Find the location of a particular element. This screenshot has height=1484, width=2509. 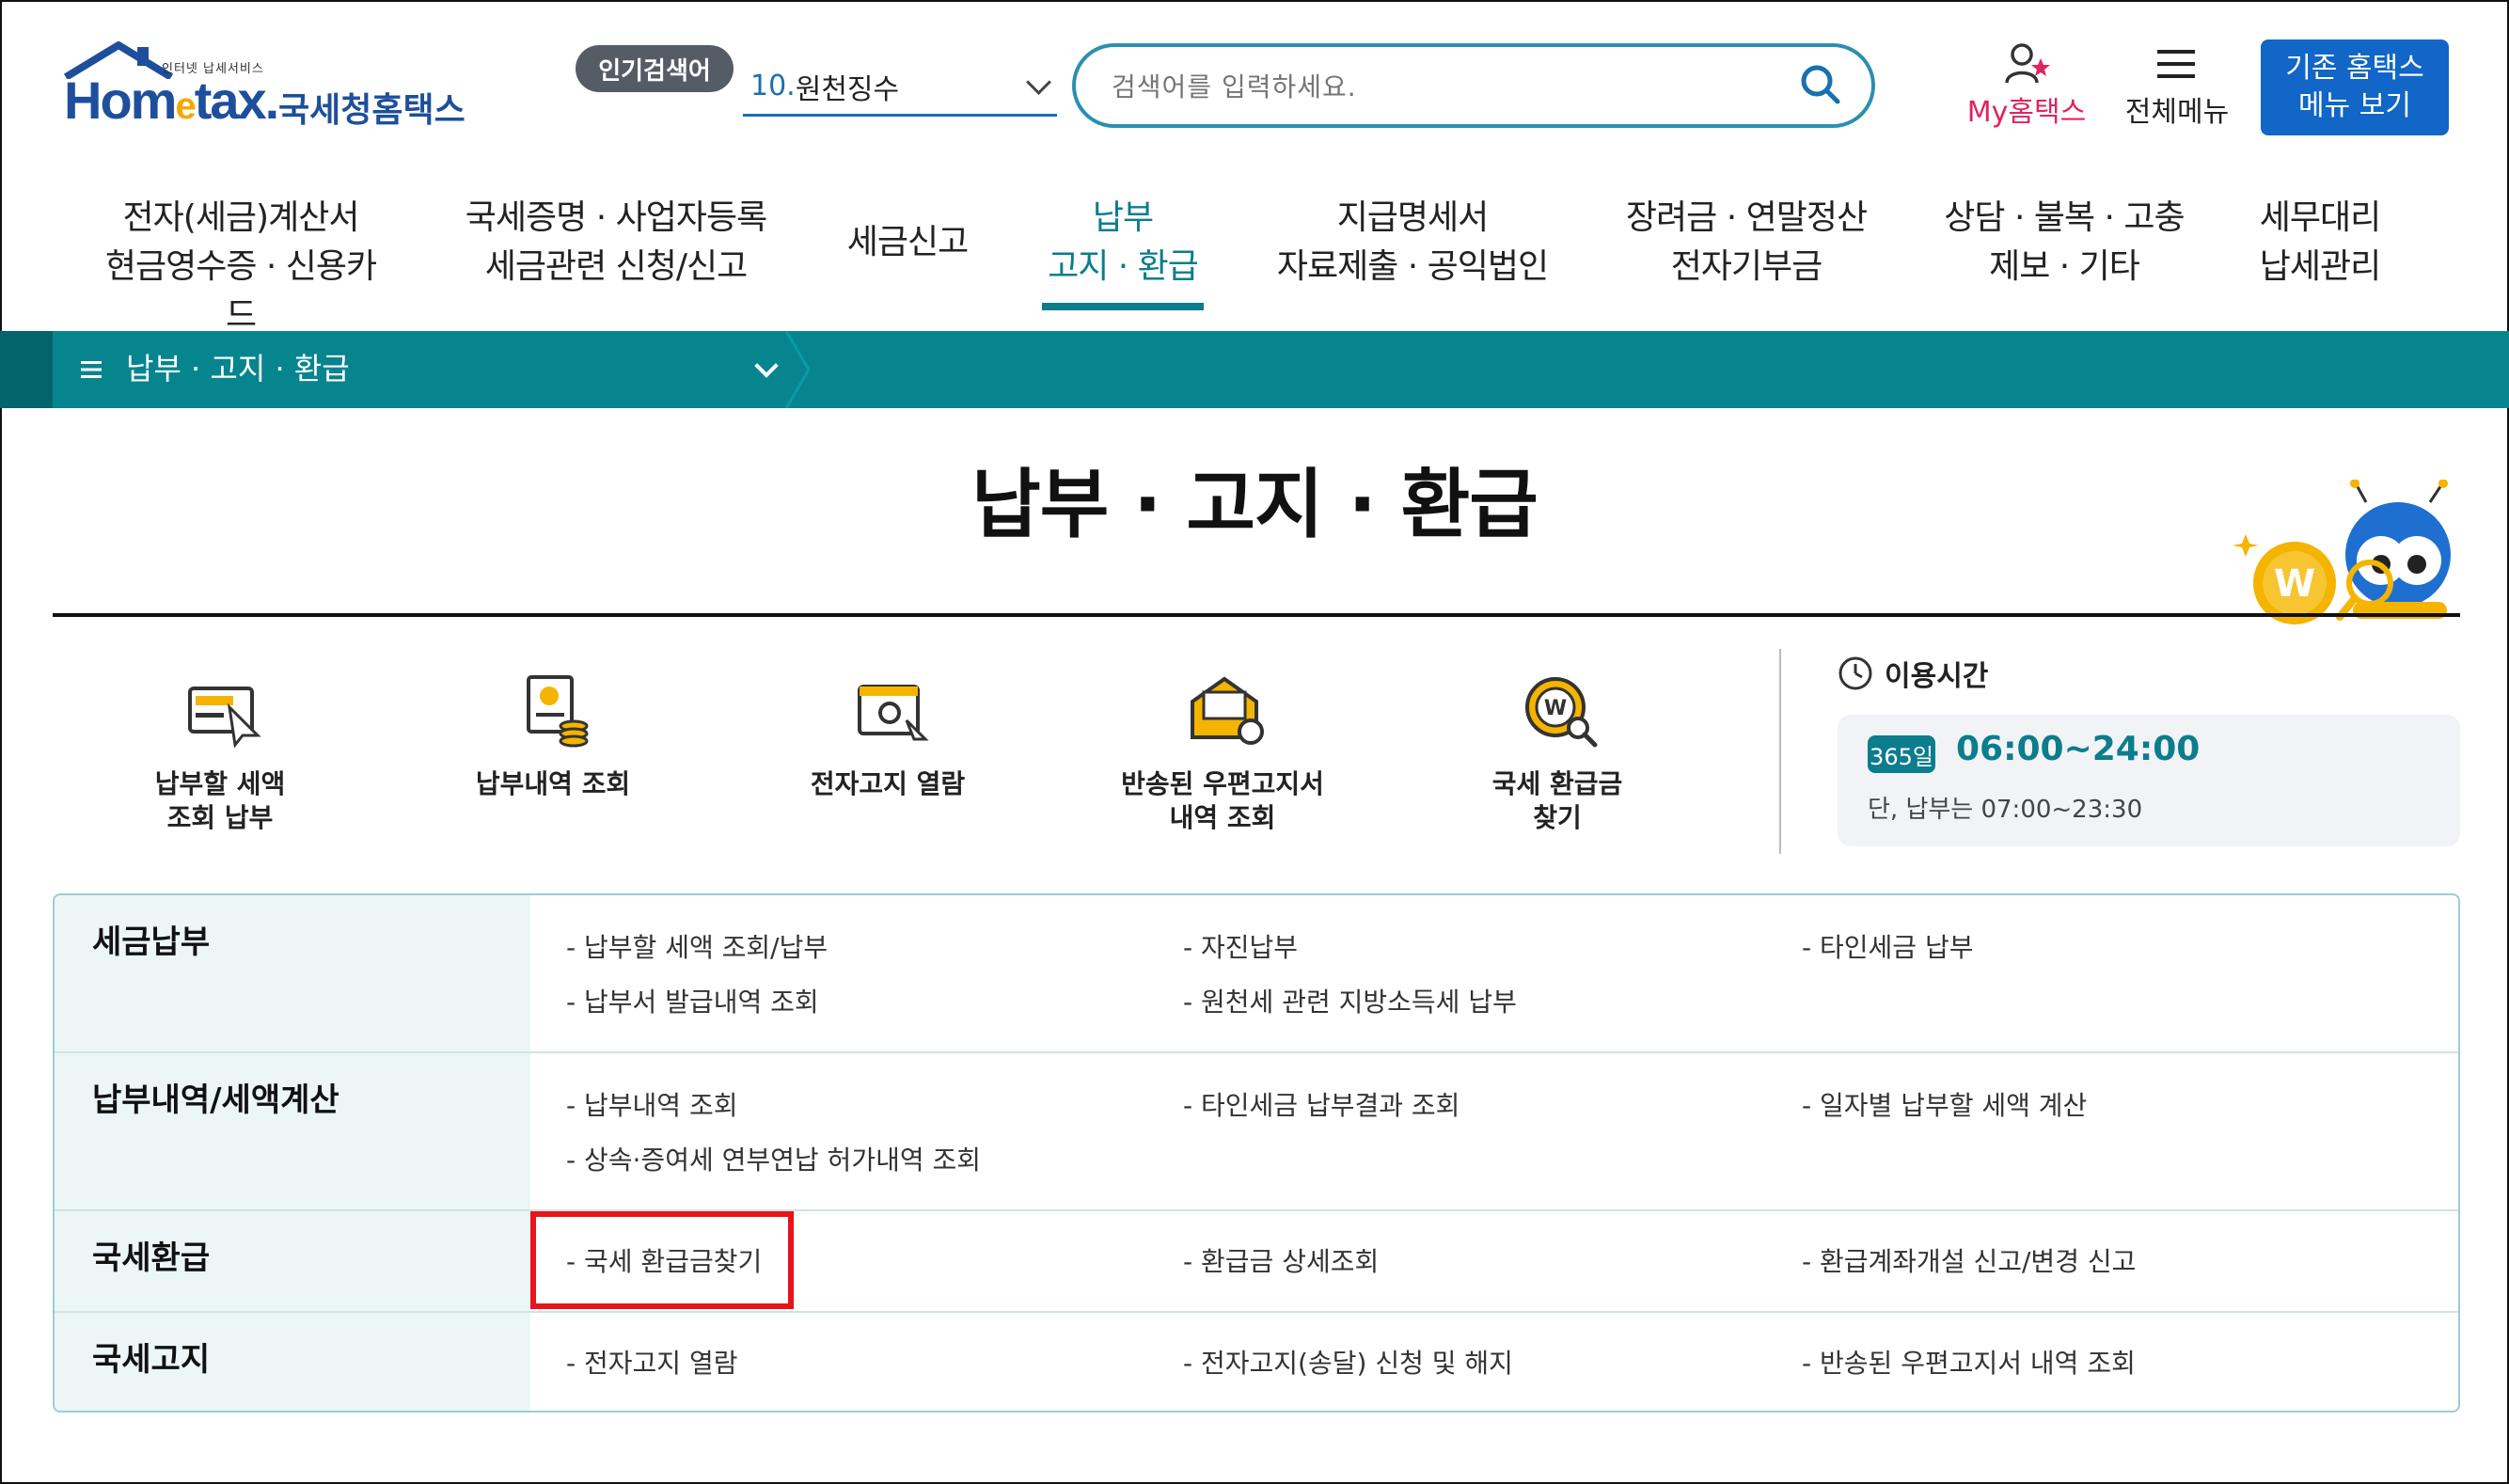

hamburger-icon is located at coordinates (2176, 64).